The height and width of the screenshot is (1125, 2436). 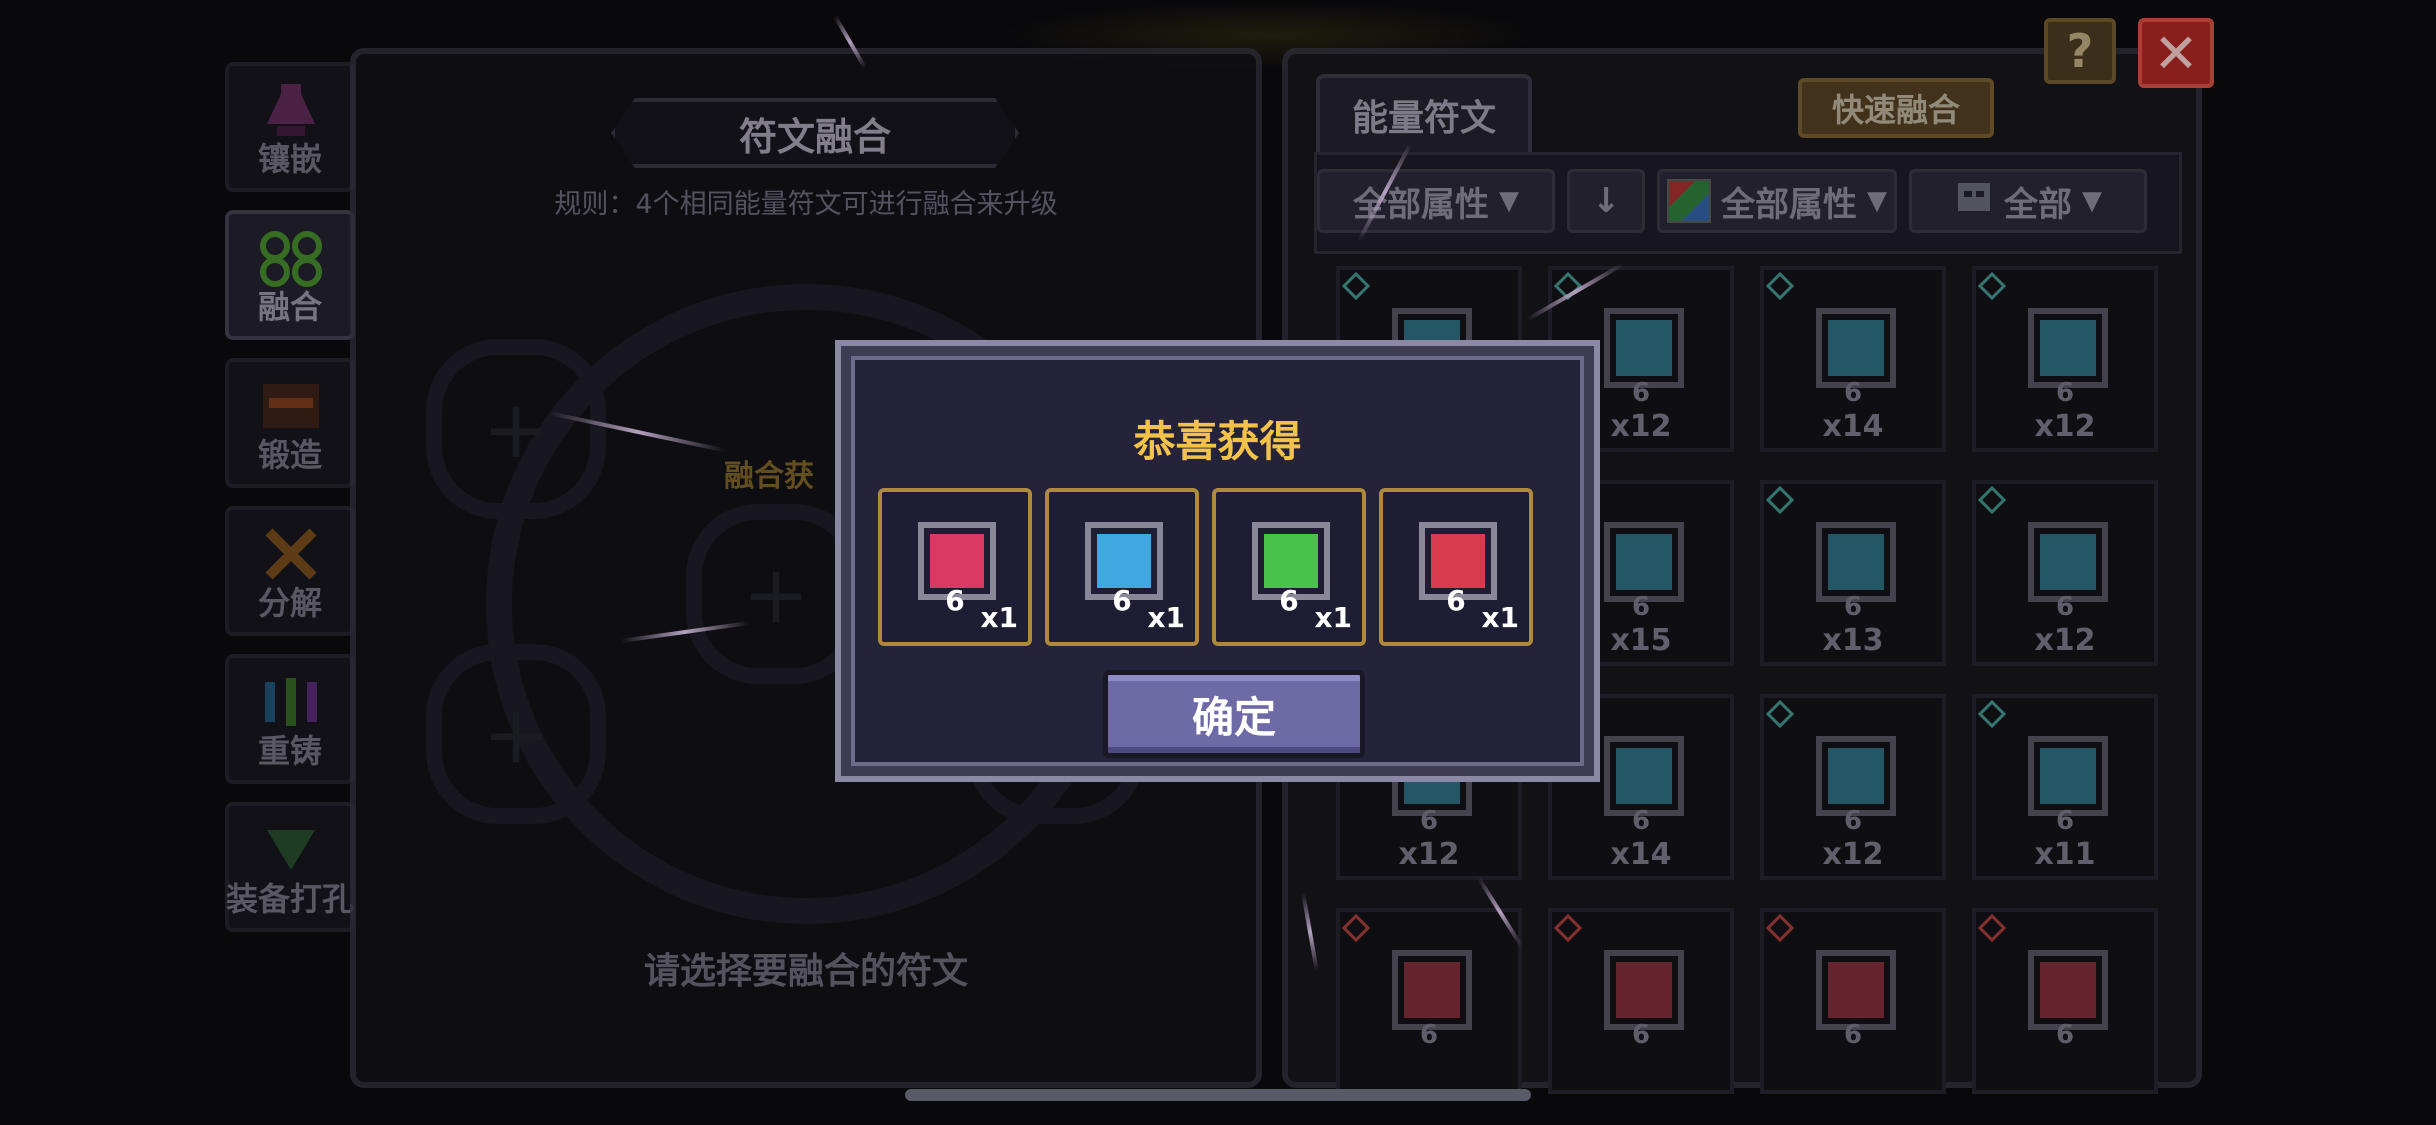 I want to click on modal-title: 恭喜获得, so click(x=1217, y=441).